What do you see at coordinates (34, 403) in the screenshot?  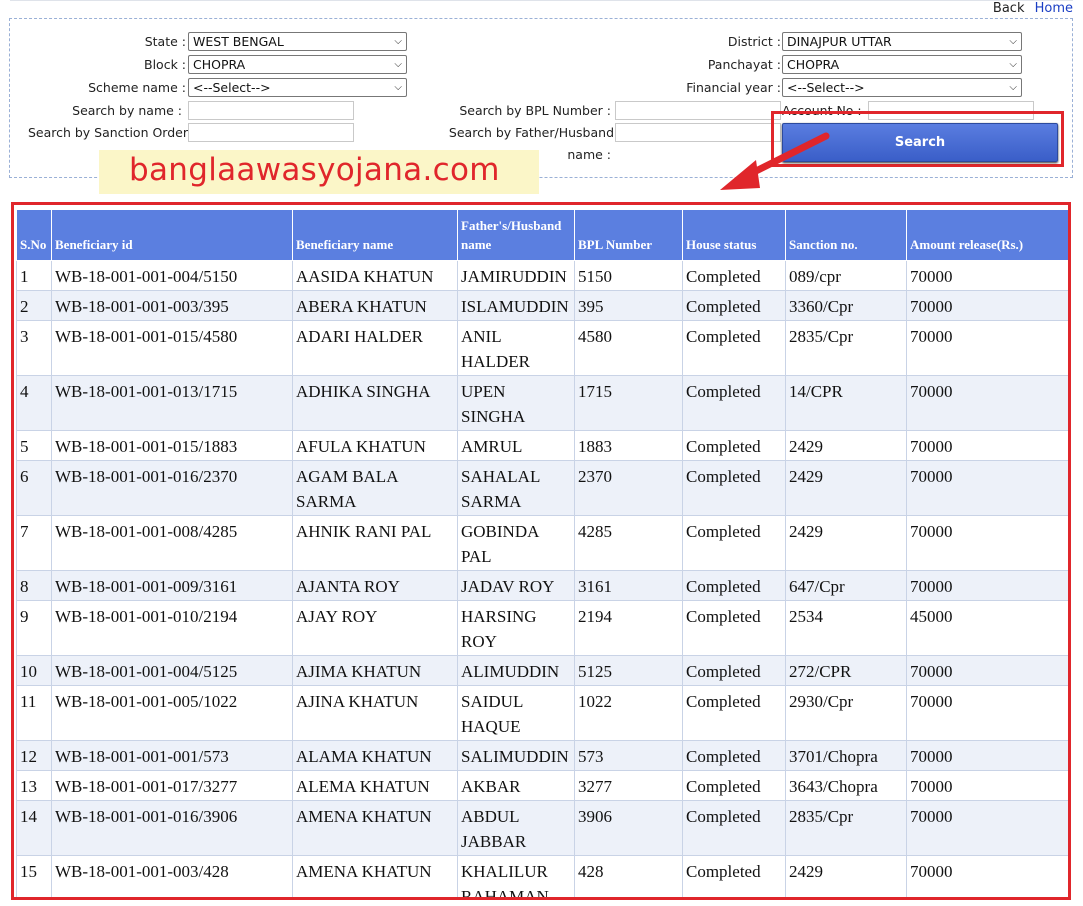 I see `table-cell: 4` at bounding box center [34, 403].